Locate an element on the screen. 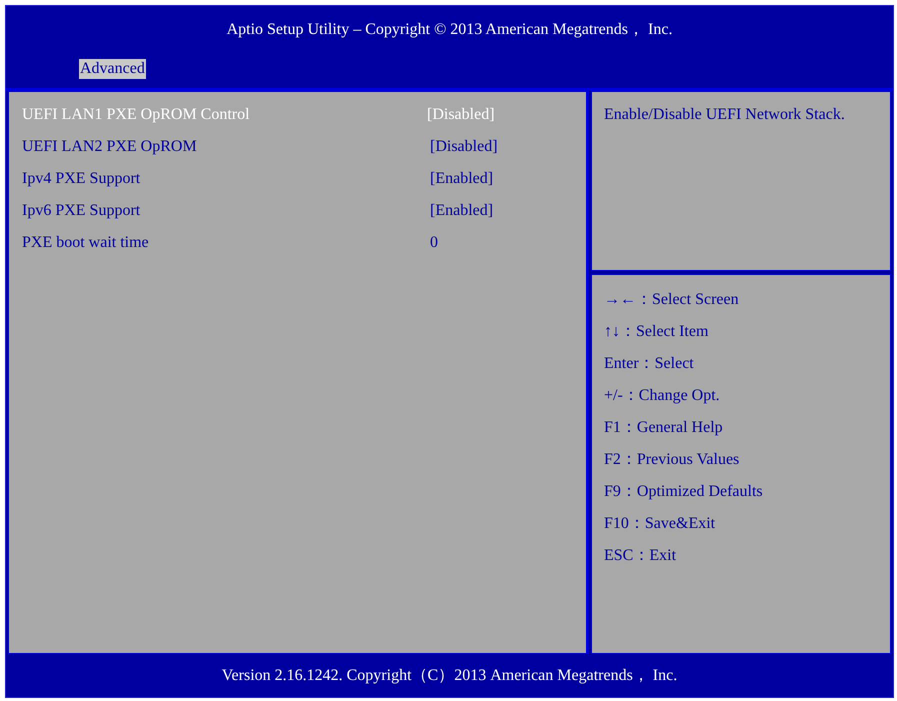 This screenshot has width=897, height=701. key-hint: →←：Select Screen is located at coordinates (671, 299).